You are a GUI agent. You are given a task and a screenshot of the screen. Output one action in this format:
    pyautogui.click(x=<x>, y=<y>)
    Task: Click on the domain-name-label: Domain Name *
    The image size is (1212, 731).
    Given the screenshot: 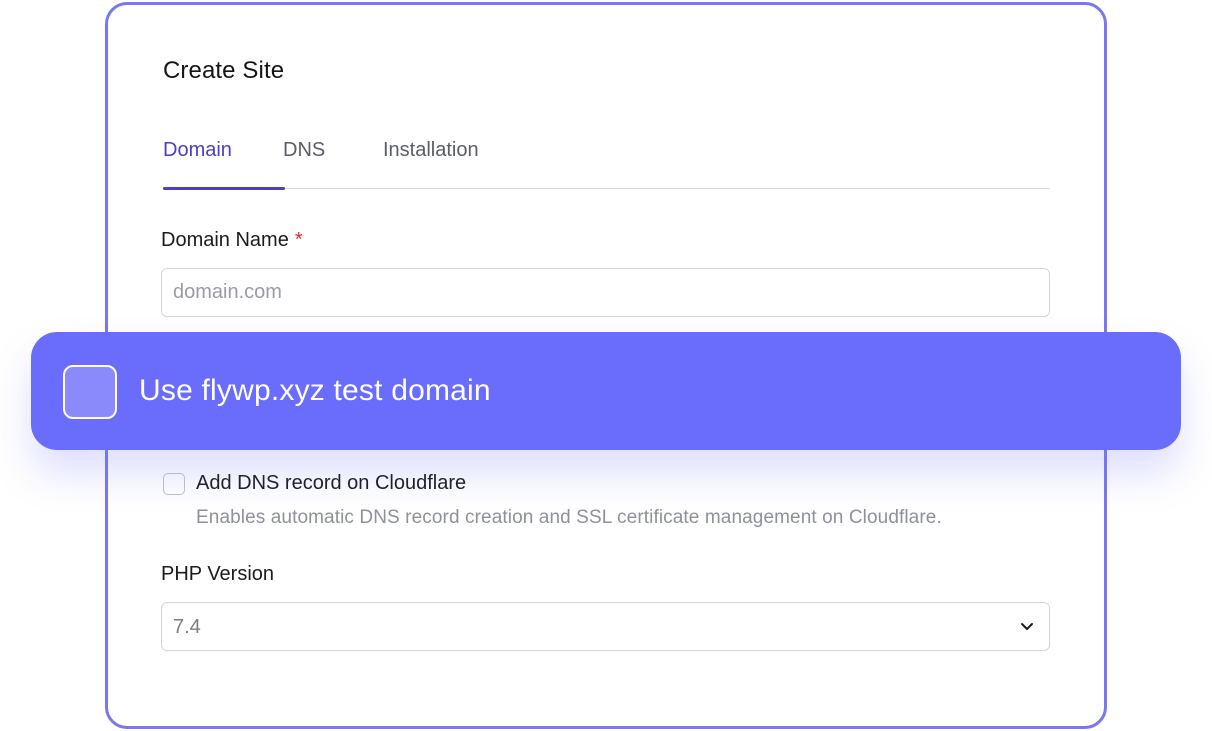 What is the action you would take?
    pyautogui.click(x=232, y=240)
    